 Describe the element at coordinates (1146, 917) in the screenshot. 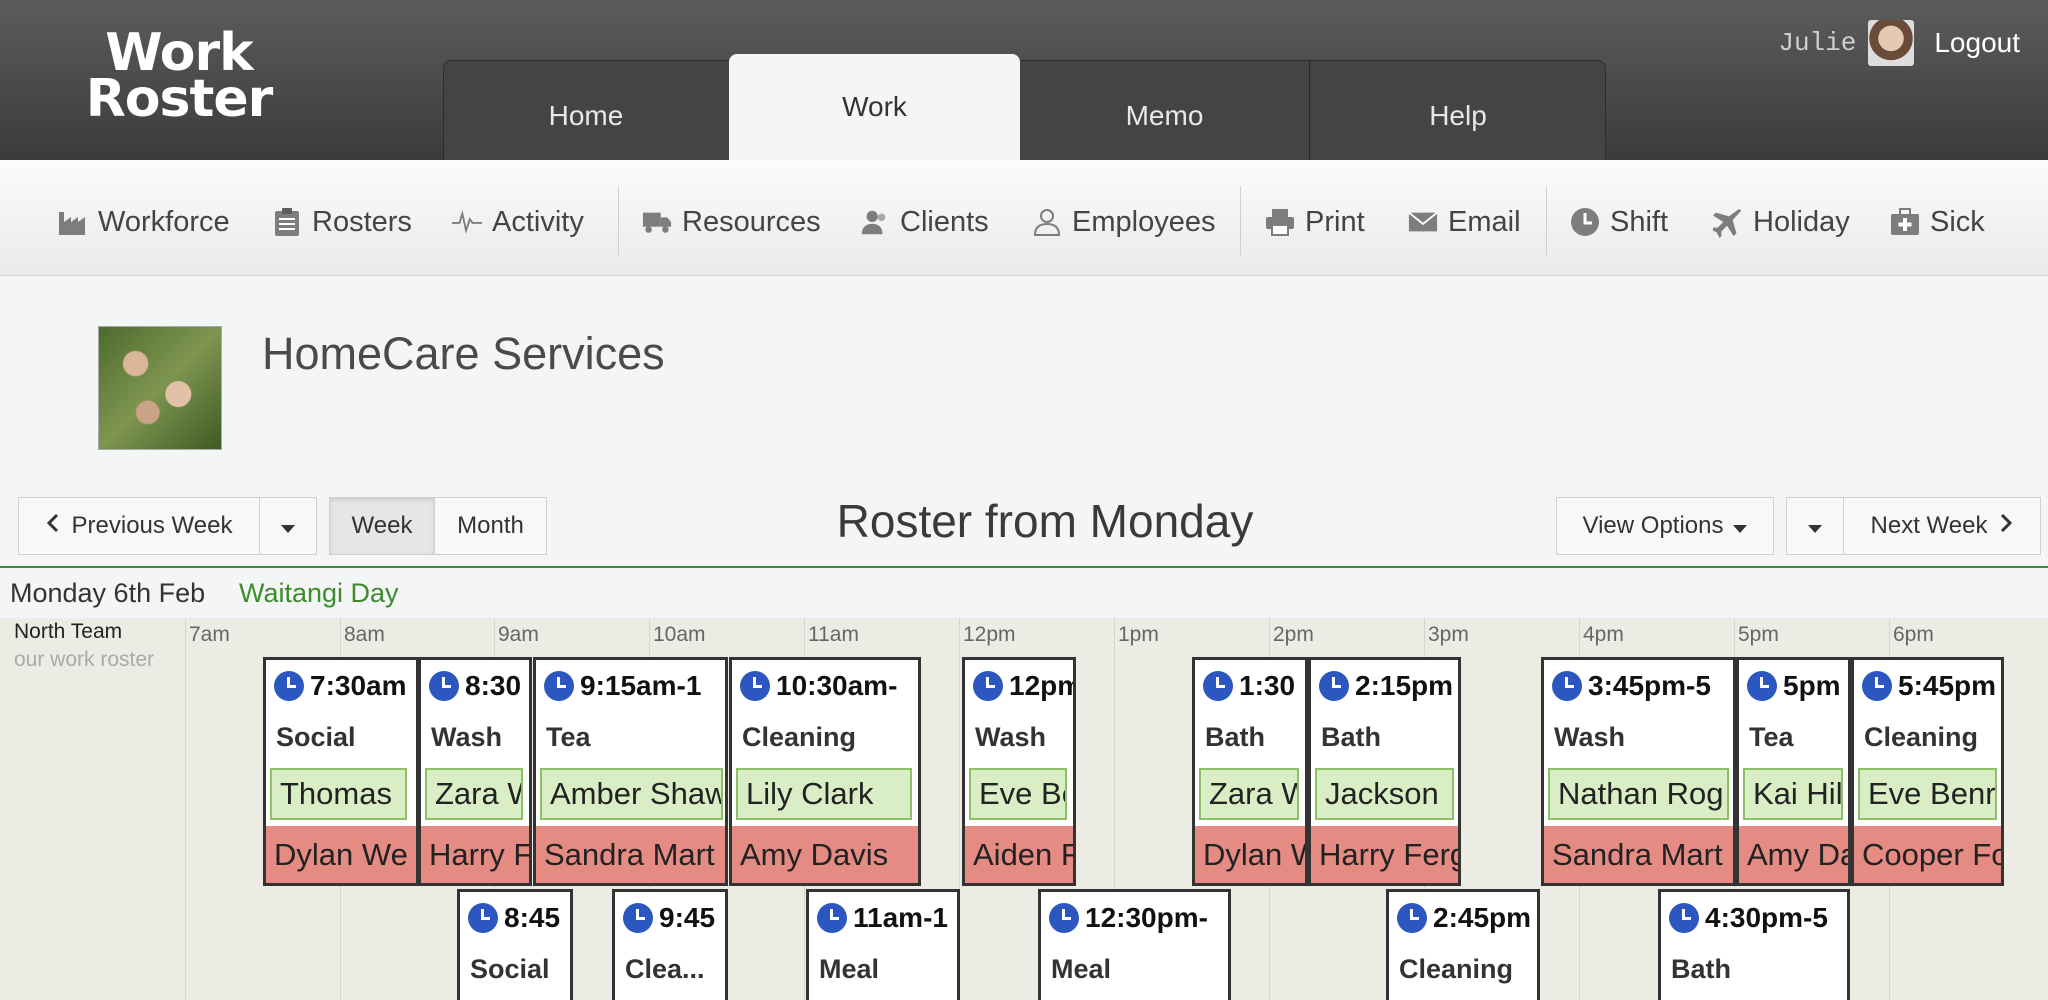

I see `shift-time: 12:30pm-` at that location.